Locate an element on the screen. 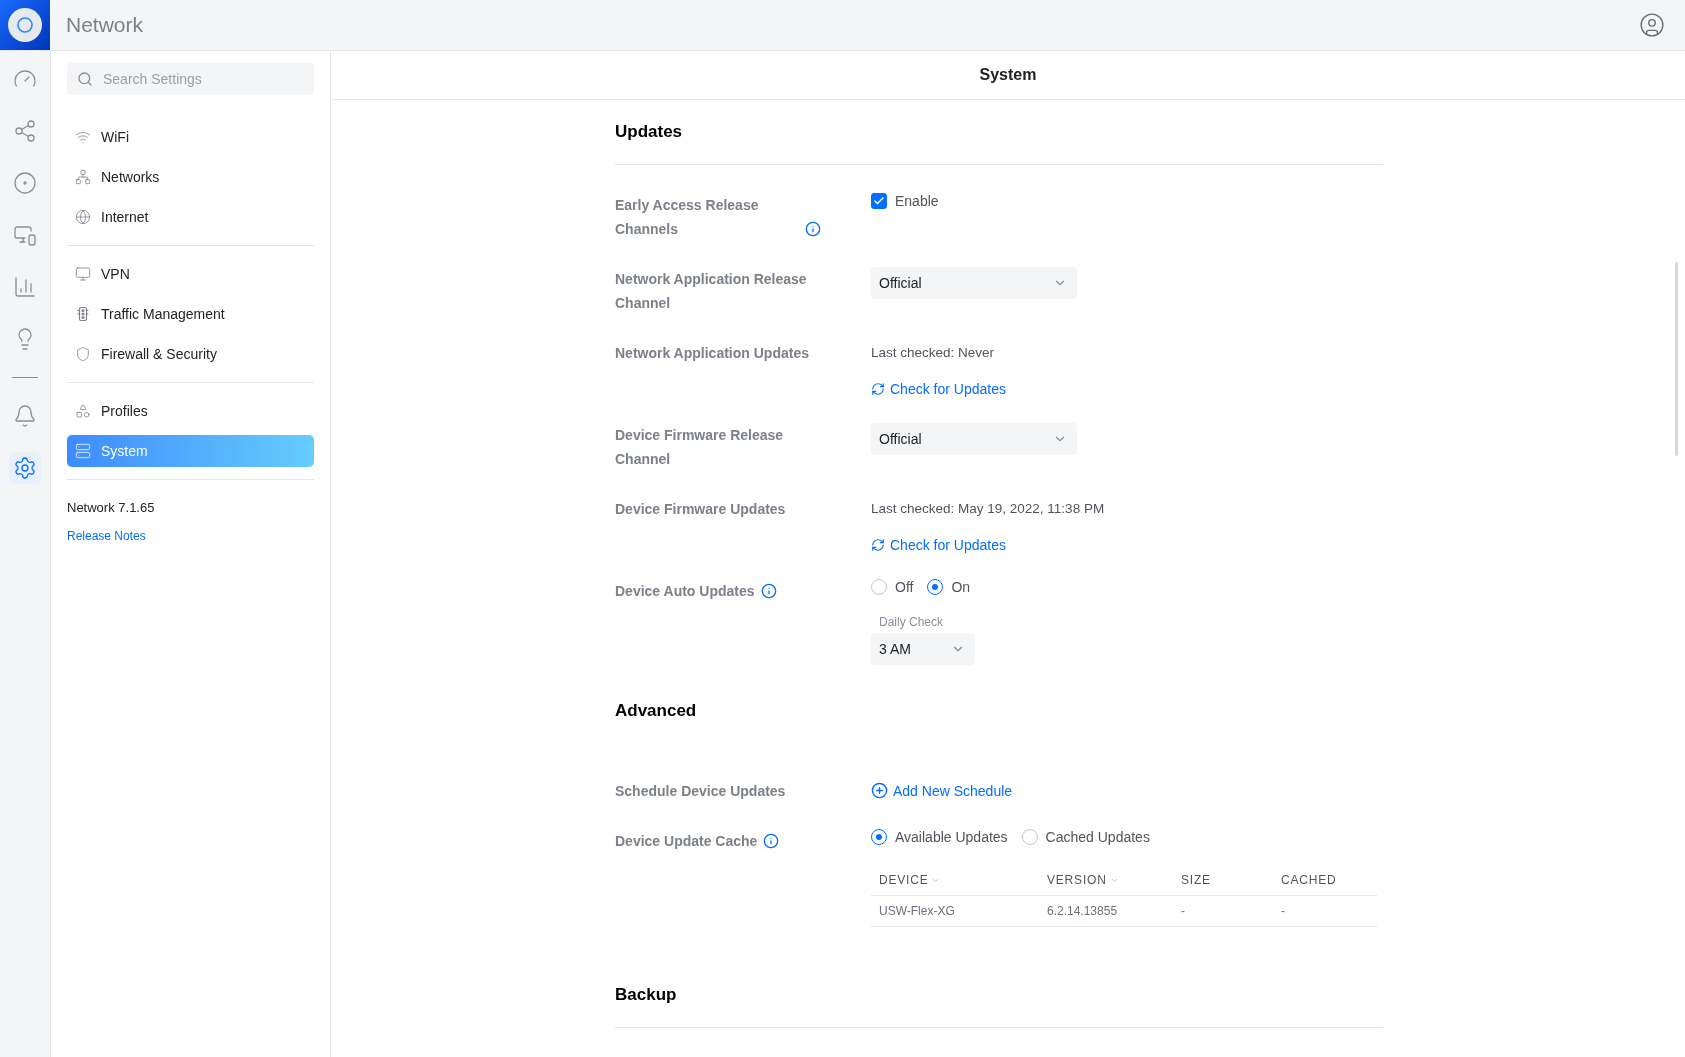 The width and height of the screenshot is (1685, 1057). scrollbar-thumb is located at coordinates (1676, 359).